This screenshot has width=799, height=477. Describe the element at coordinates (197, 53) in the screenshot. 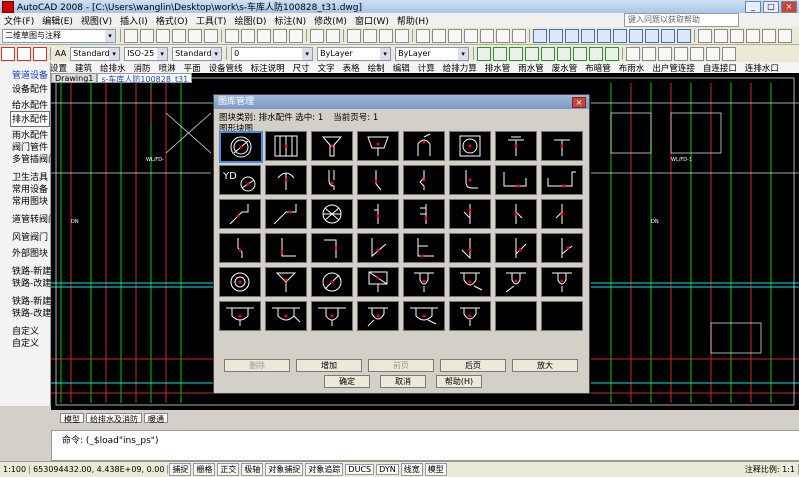

I see `table-style-combo: Standard ▾` at that location.